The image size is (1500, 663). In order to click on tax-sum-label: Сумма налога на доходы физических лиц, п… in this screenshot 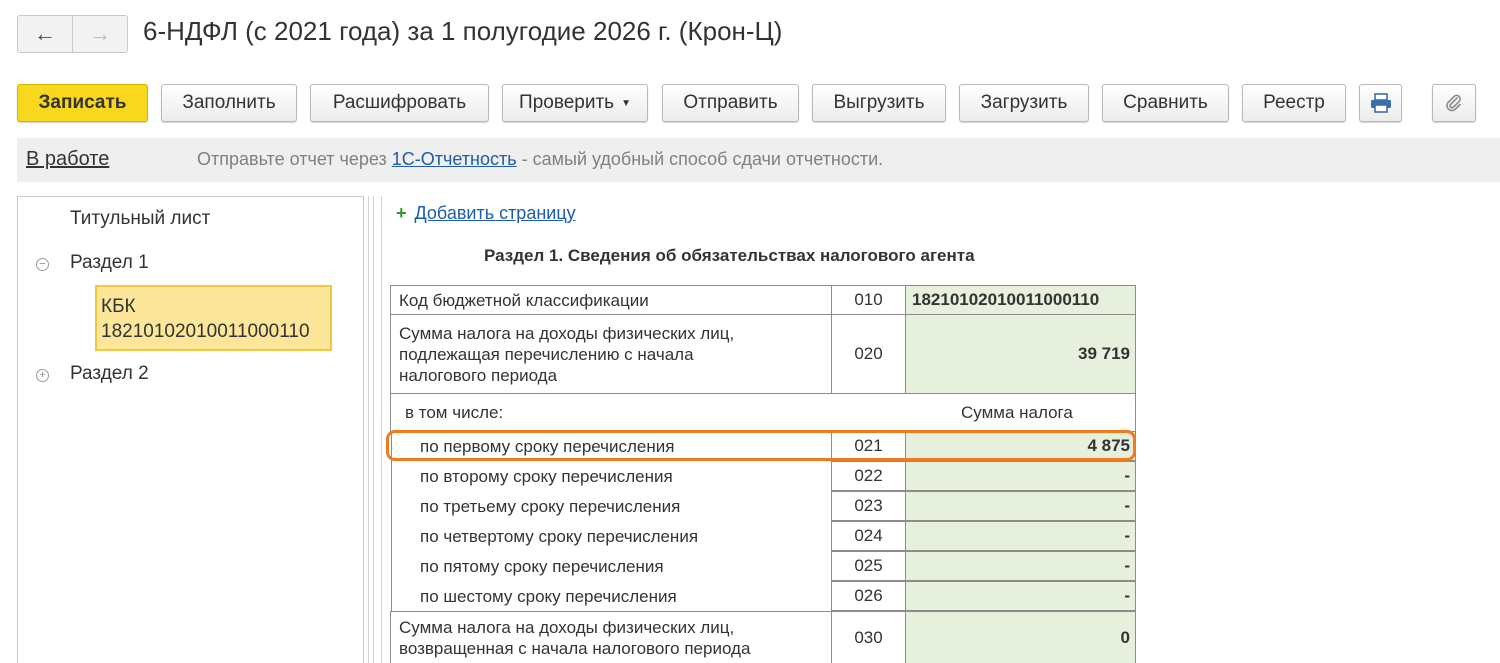, I will do `click(611, 354)`.